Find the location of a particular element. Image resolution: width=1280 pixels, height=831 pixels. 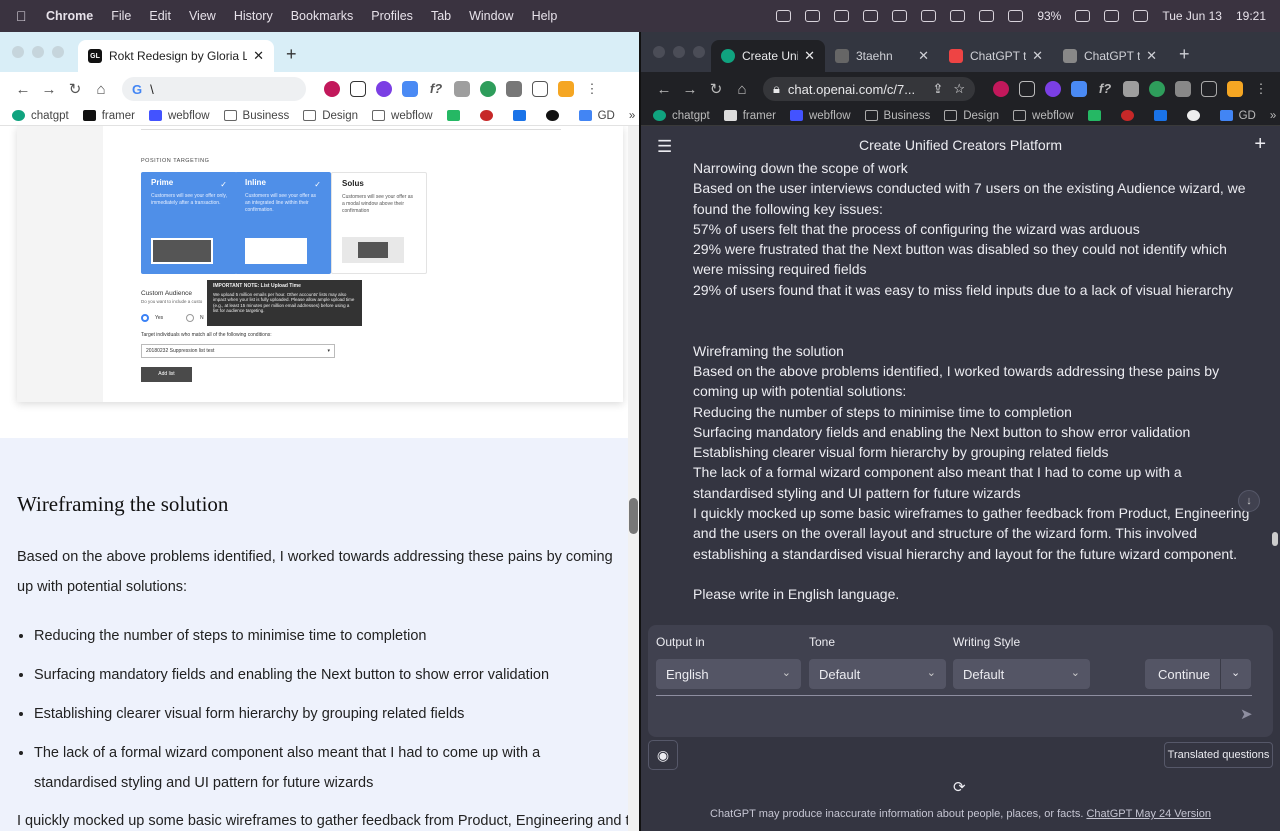

footer-version-link: ChatGPT May 24 Version is located at coordinates (1148, 814).